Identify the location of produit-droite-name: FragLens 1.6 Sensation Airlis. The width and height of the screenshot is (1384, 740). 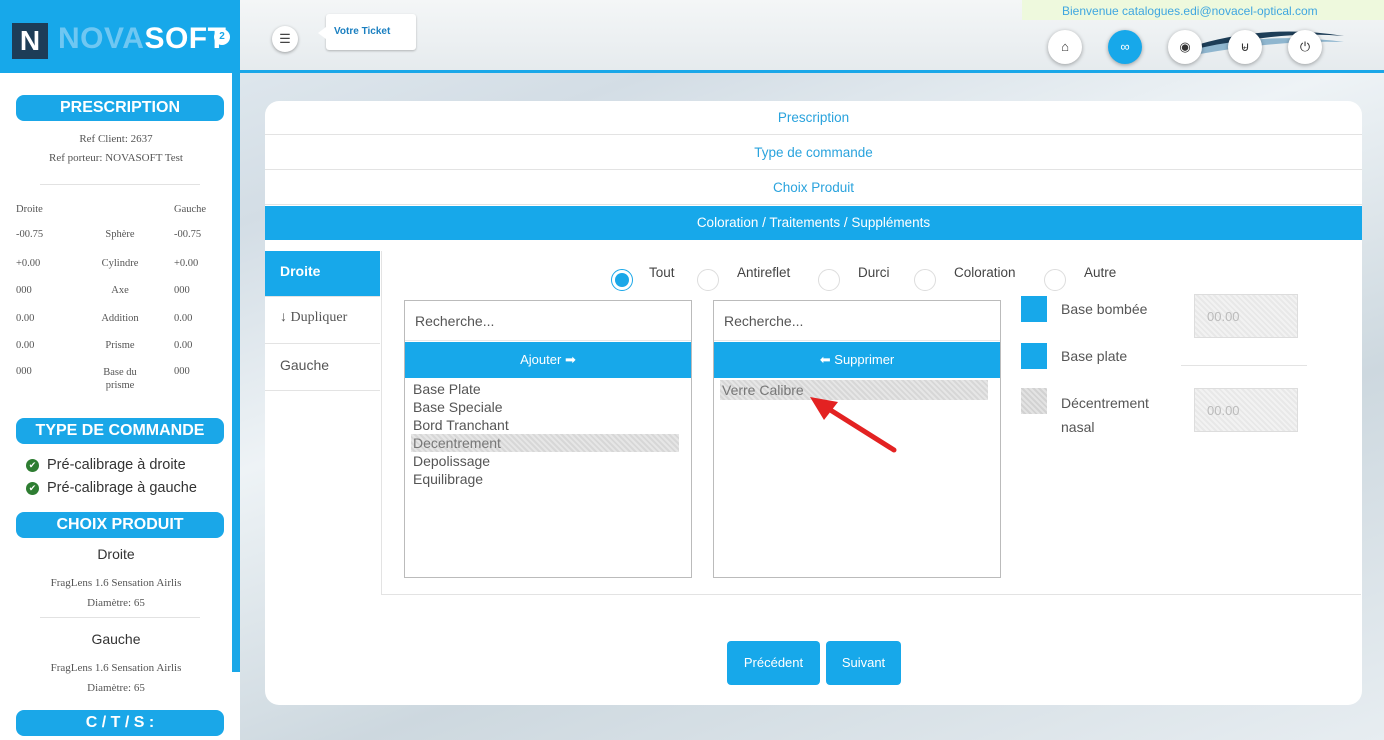
(116, 583).